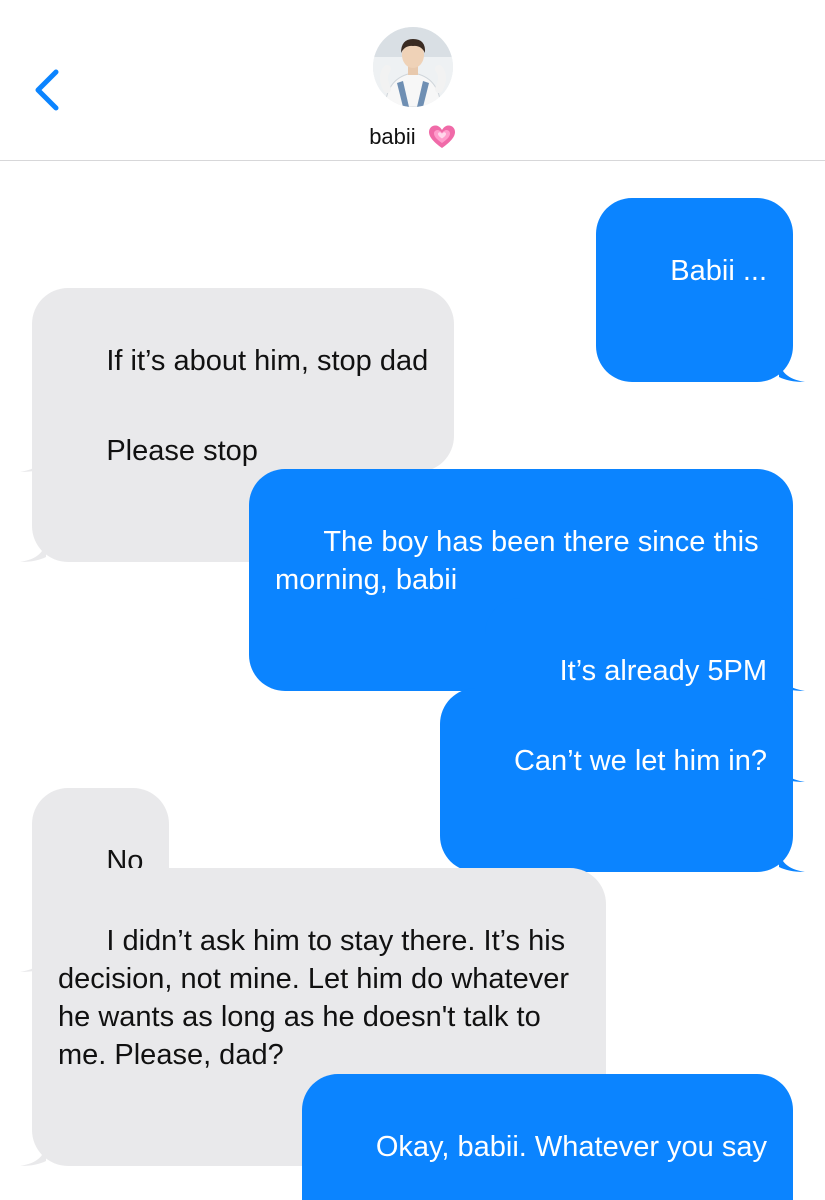  I want to click on growing-heart-icon, so click(441, 137).